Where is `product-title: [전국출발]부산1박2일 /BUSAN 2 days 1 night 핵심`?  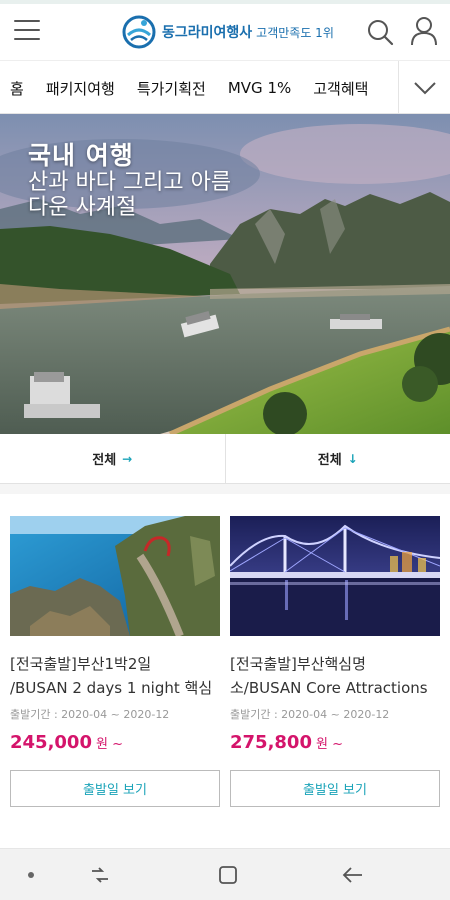
product-title: [전국출발]부산1박2일 /BUSAN 2 days 1 night 핵심 is located at coordinates (111, 676).